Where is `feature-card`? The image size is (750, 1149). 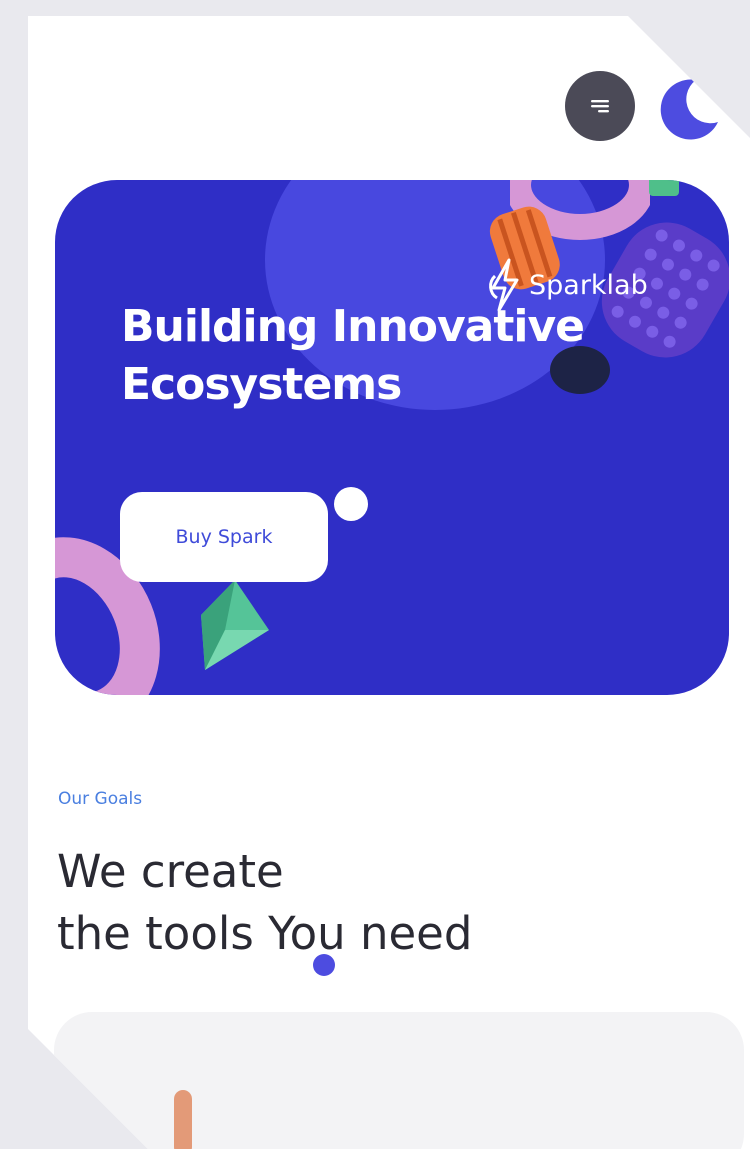 feature-card is located at coordinates (399, 1080).